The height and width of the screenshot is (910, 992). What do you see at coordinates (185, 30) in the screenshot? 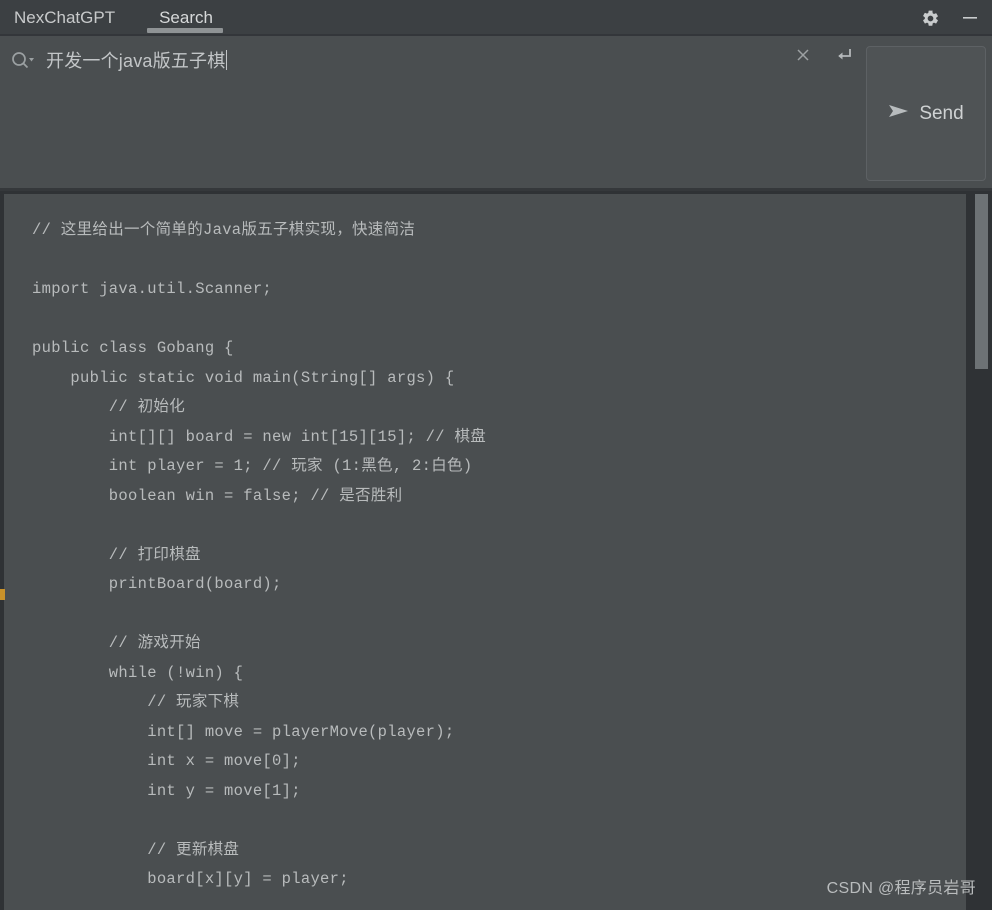
I see `tab-active-indicator` at bounding box center [185, 30].